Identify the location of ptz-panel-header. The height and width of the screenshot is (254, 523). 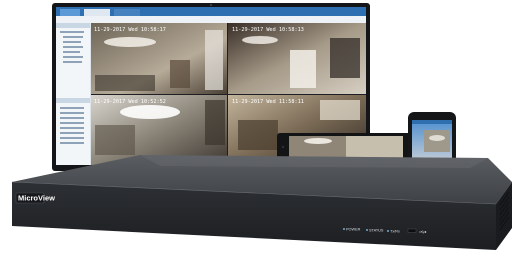
(73, 100).